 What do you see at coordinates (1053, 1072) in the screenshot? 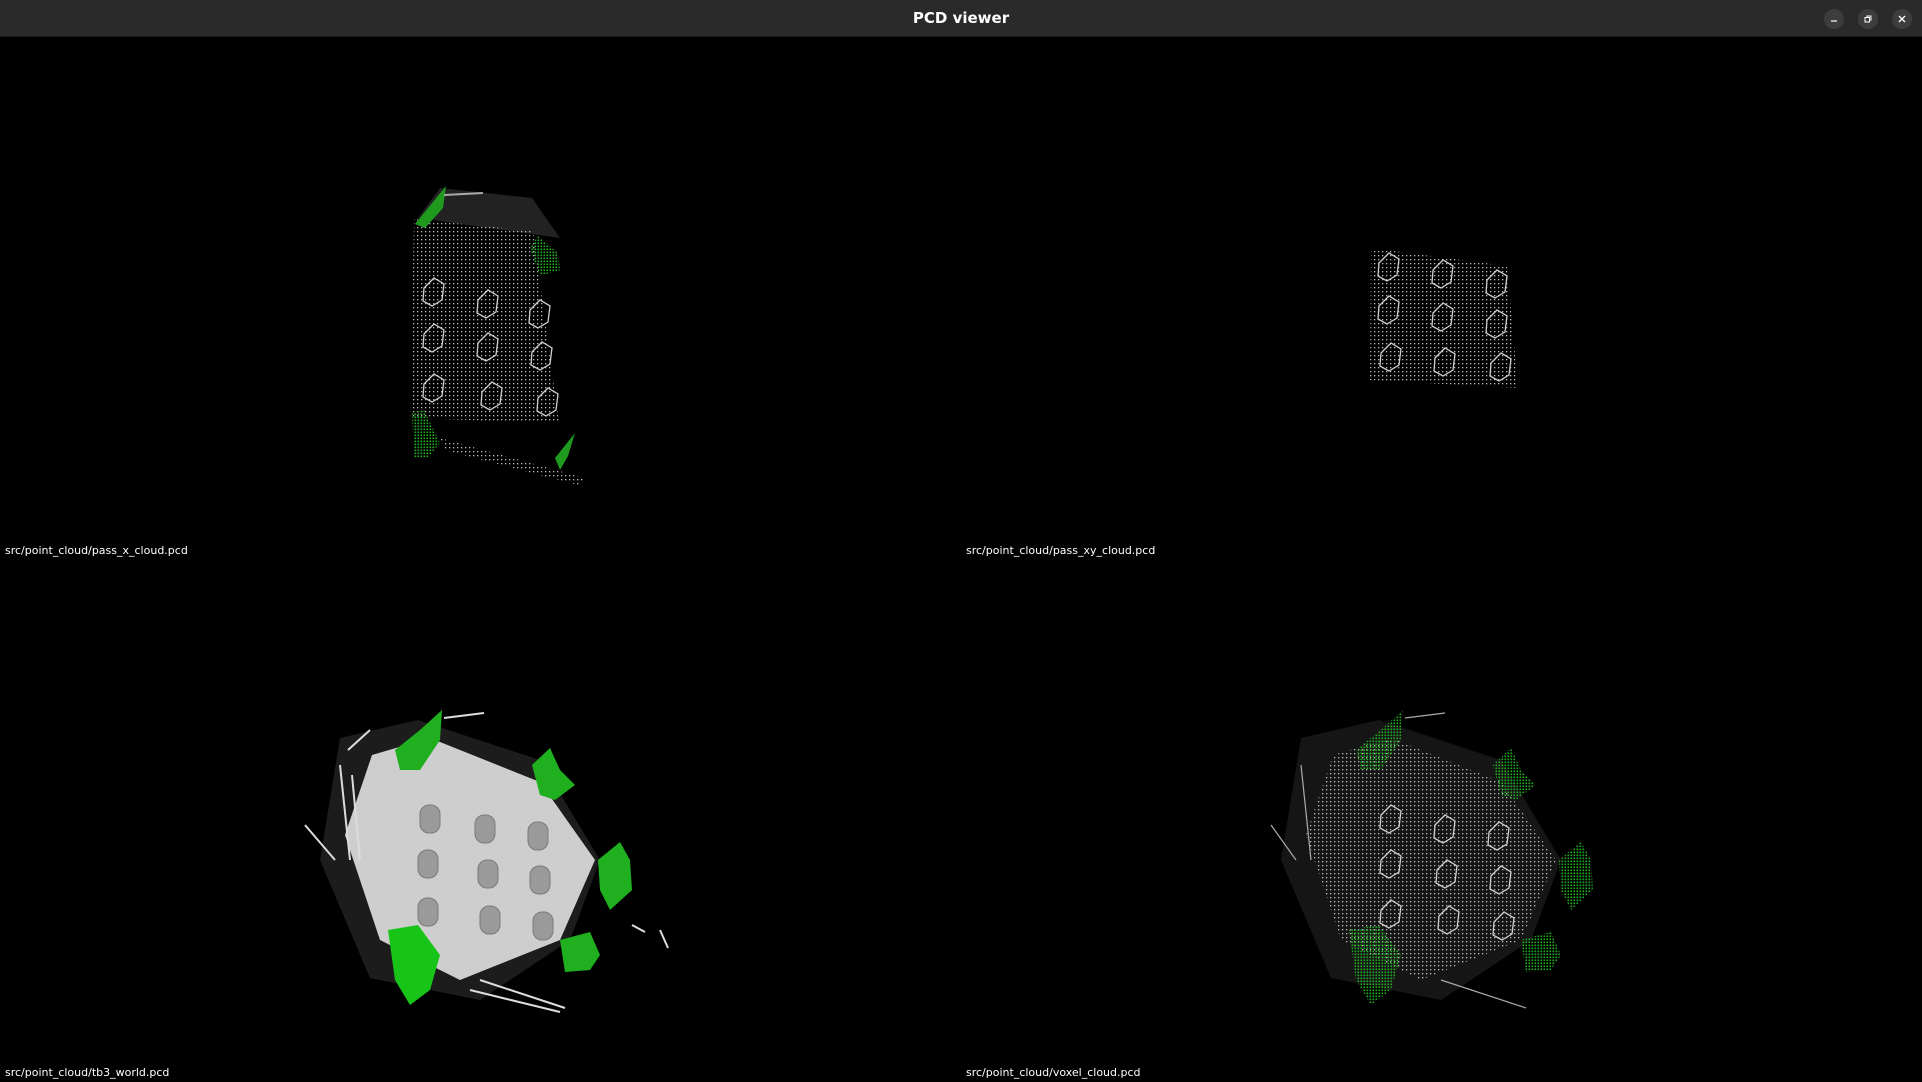
I see `viewport-file-label: src/point_cloud/voxel_cloud.pcd` at bounding box center [1053, 1072].